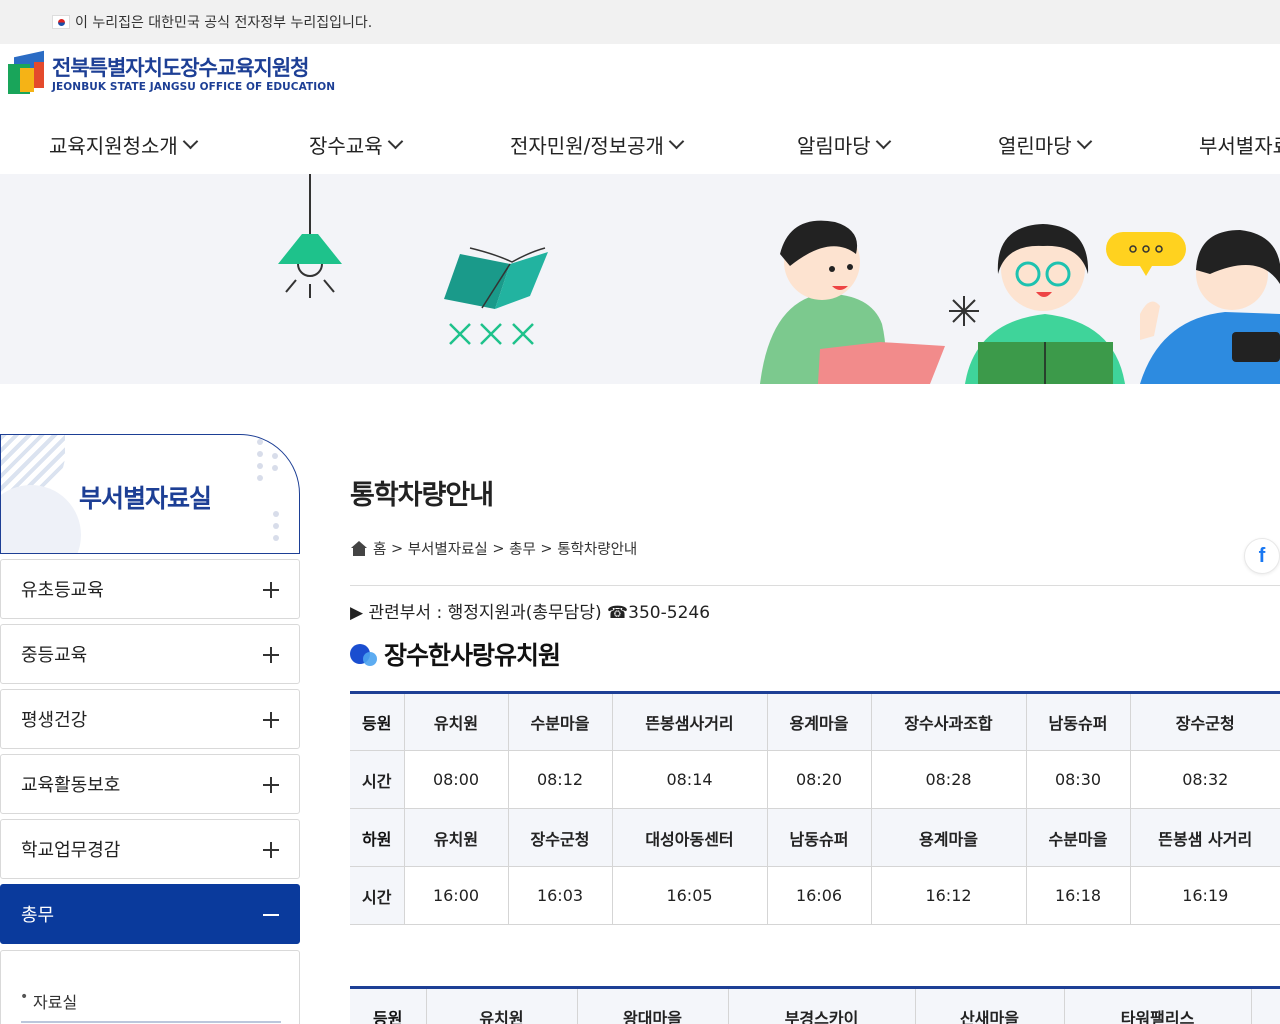 Image resolution: width=1280 pixels, height=1024 pixels. Describe the element at coordinates (1078, 779) in the screenshot. I see `table-cell: 08:30` at that location.